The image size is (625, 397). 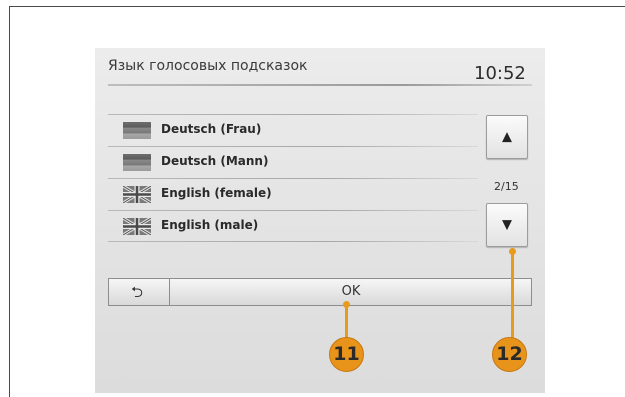 I want to click on back-button: ⮌, so click(x=139, y=292).